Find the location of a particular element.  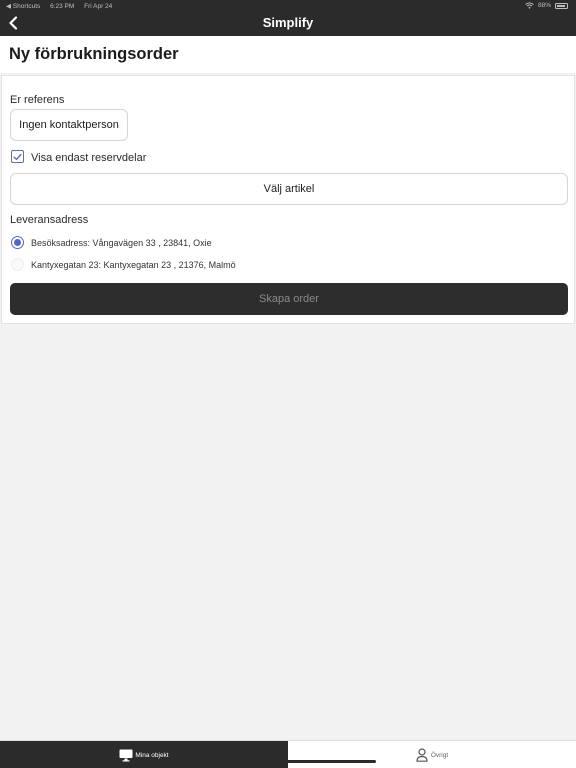

tab-label: Mina objekt is located at coordinates (152, 755).